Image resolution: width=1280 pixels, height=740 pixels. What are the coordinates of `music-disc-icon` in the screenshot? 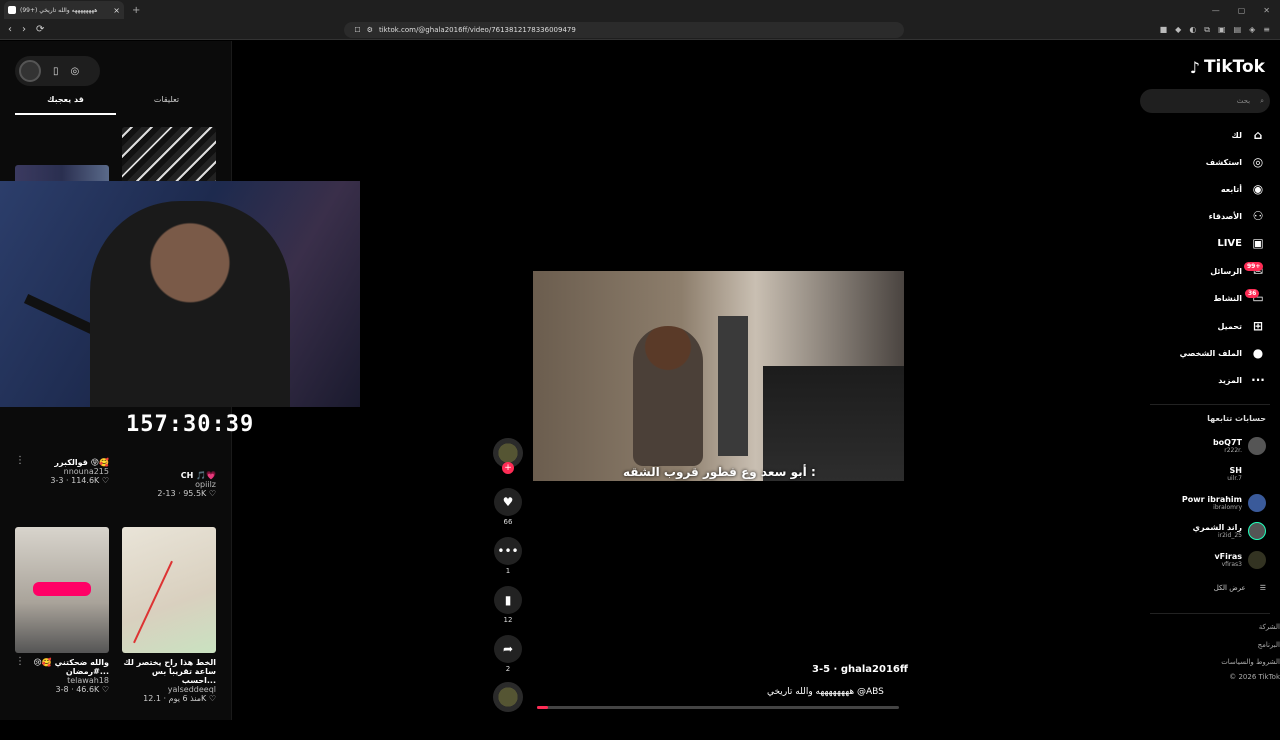 It's located at (508, 697).